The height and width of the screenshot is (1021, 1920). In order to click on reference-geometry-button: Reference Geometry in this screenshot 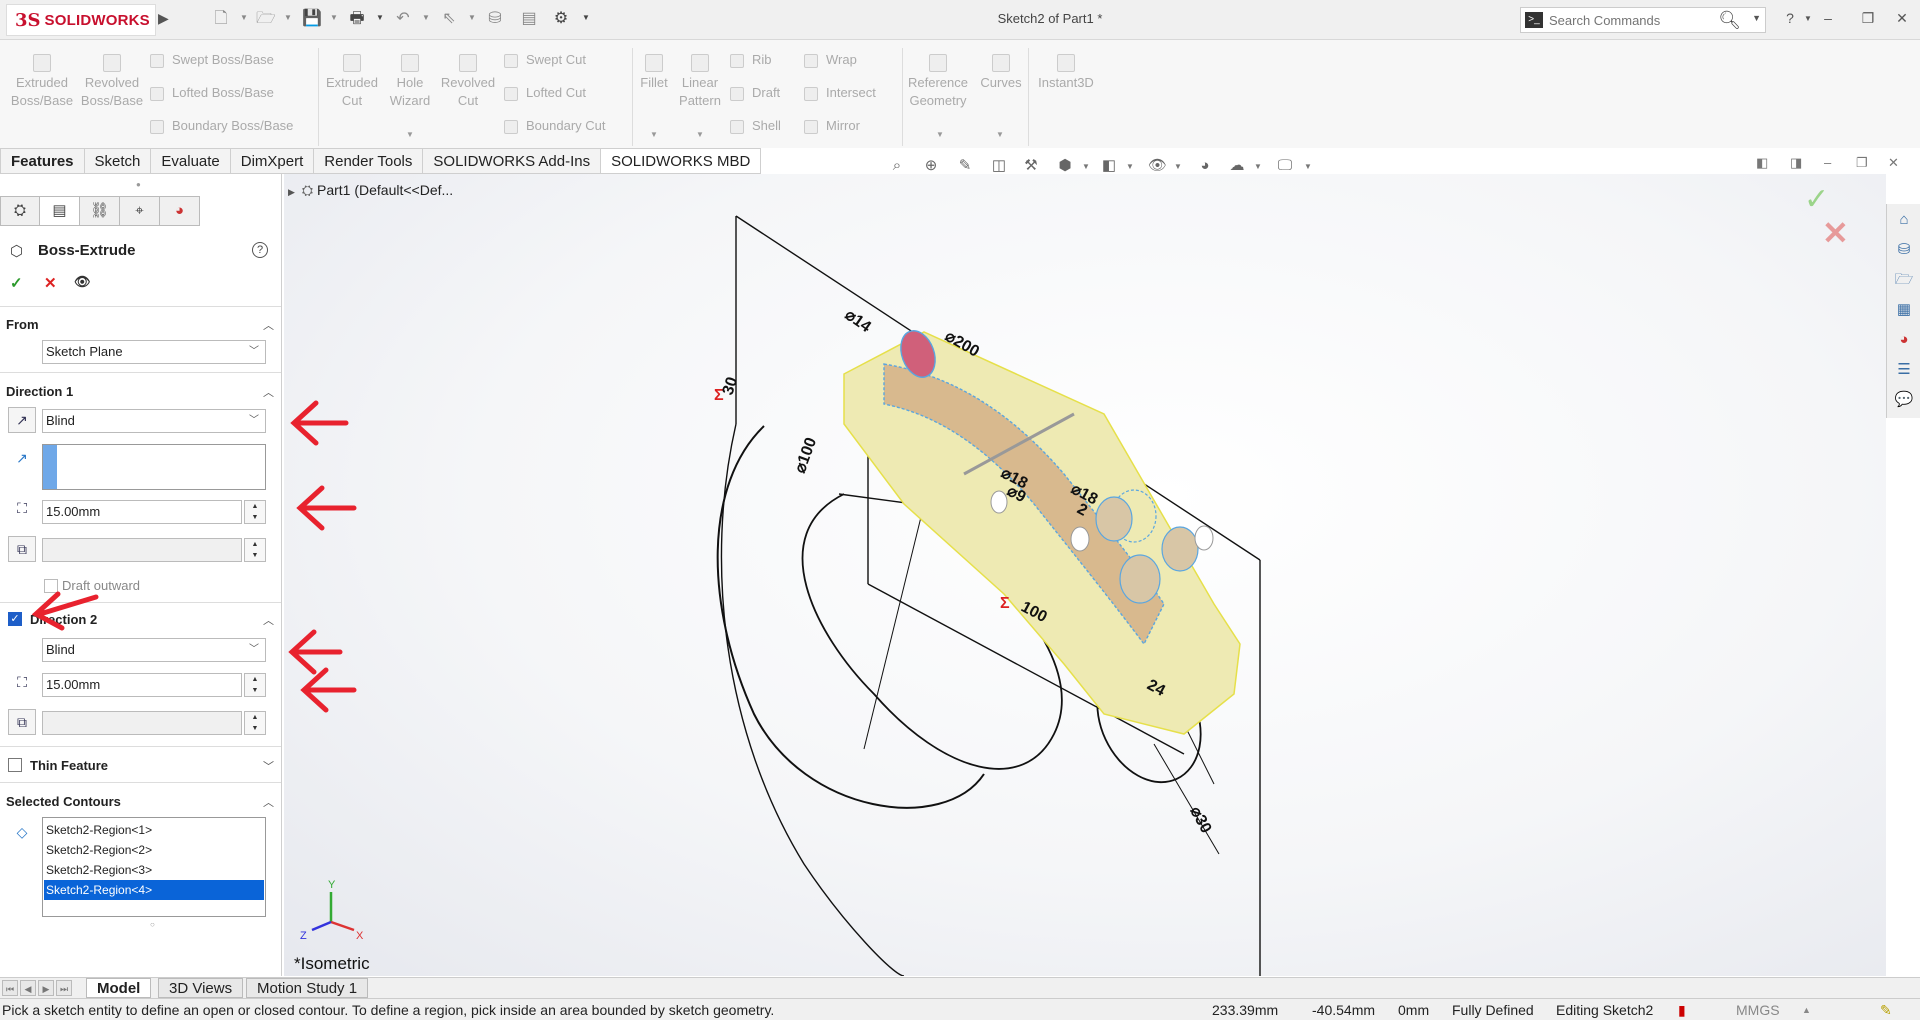, I will do `click(938, 82)`.